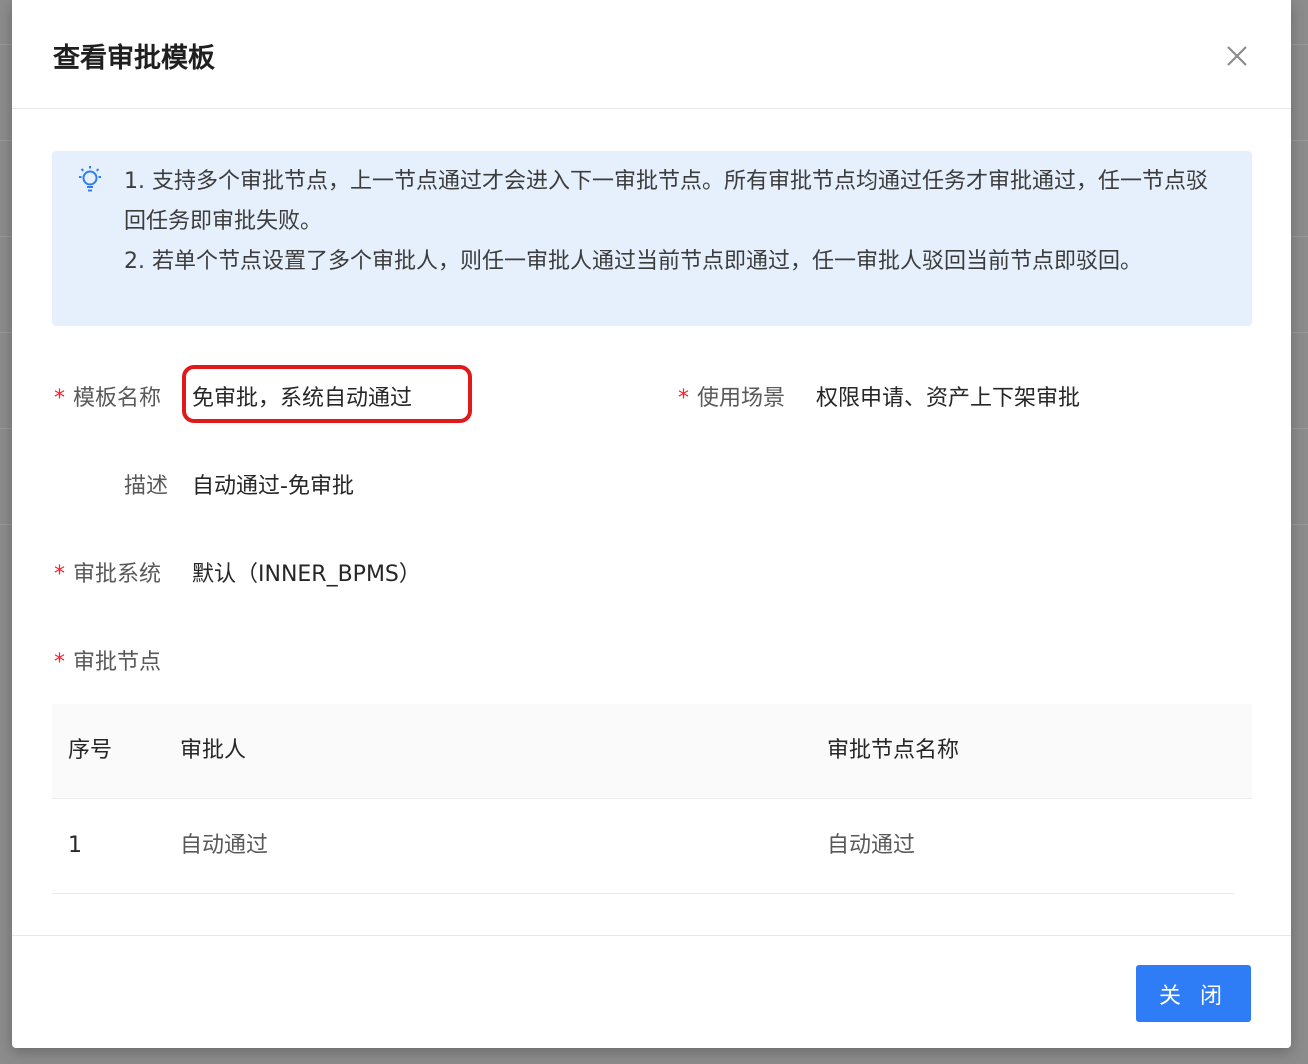 This screenshot has height=1064, width=1308. What do you see at coordinates (948, 398) in the screenshot?
I see `scenario-value: 权限申请、资产上下架审批` at bounding box center [948, 398].